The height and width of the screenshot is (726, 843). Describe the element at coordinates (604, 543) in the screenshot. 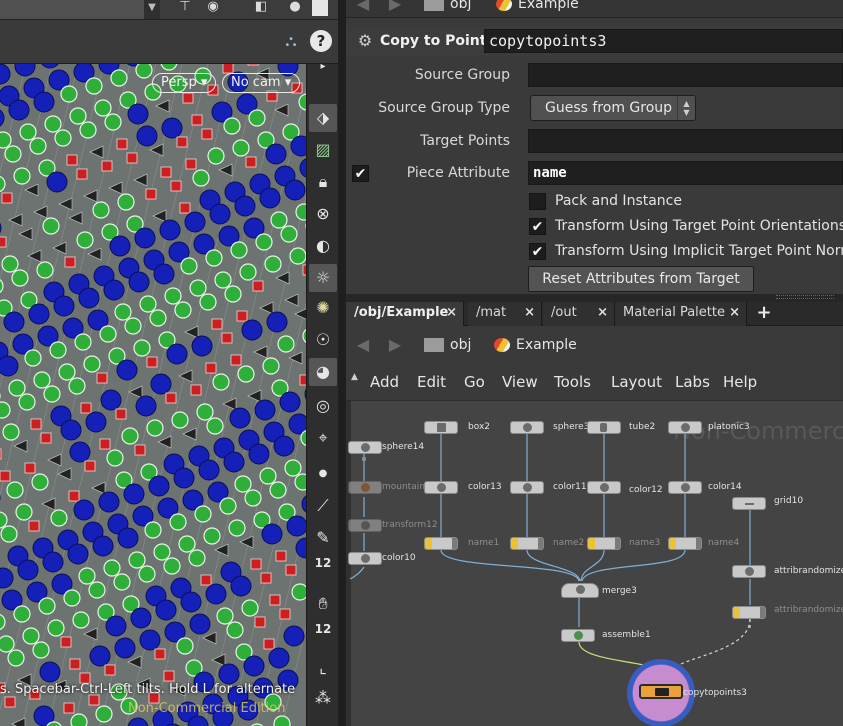

I see `node-name3` at that location.